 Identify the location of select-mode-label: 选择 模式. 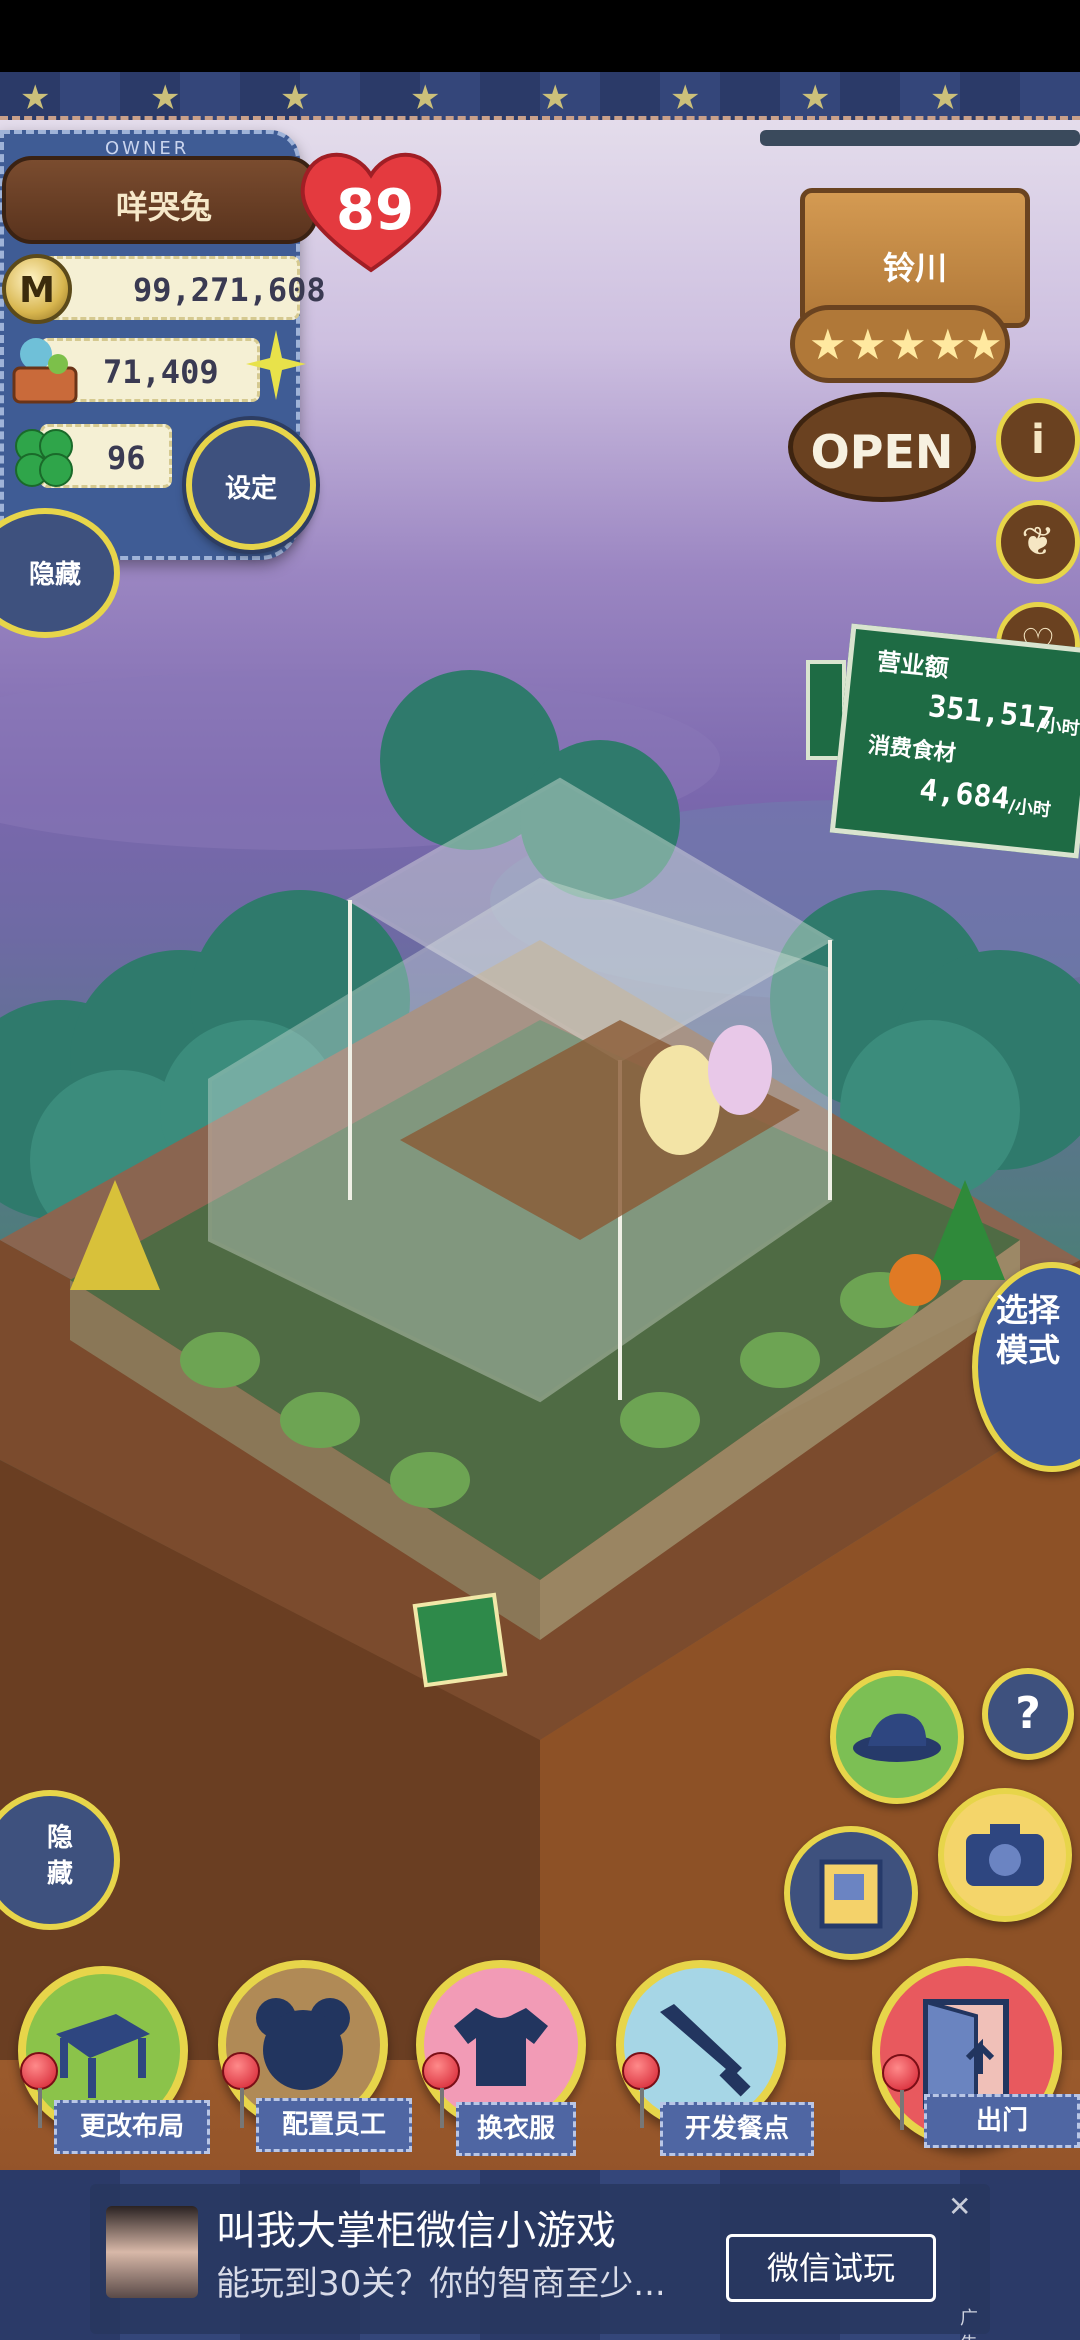
(1028, 1330).